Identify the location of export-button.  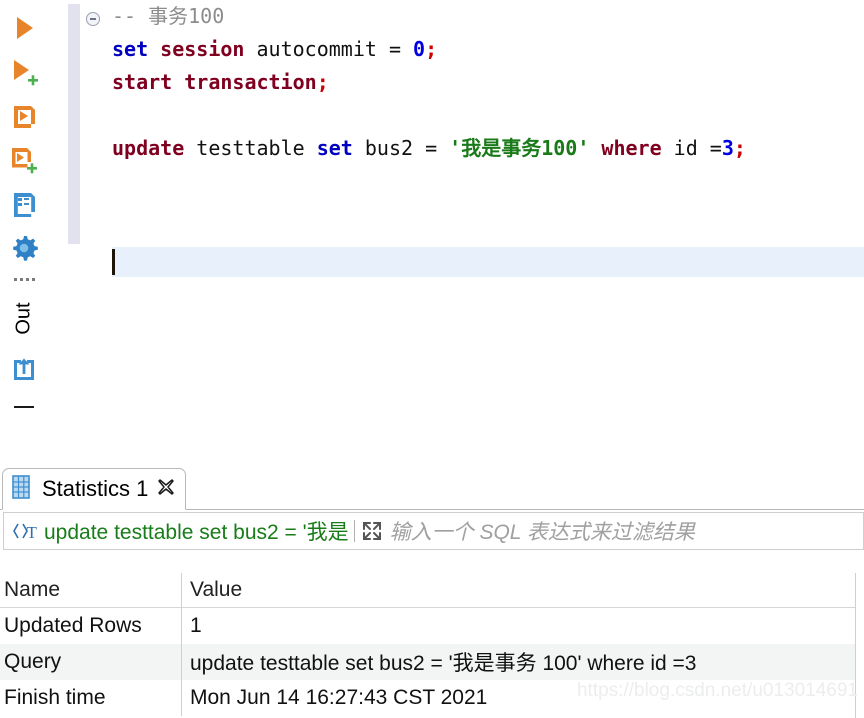
(24, 372).